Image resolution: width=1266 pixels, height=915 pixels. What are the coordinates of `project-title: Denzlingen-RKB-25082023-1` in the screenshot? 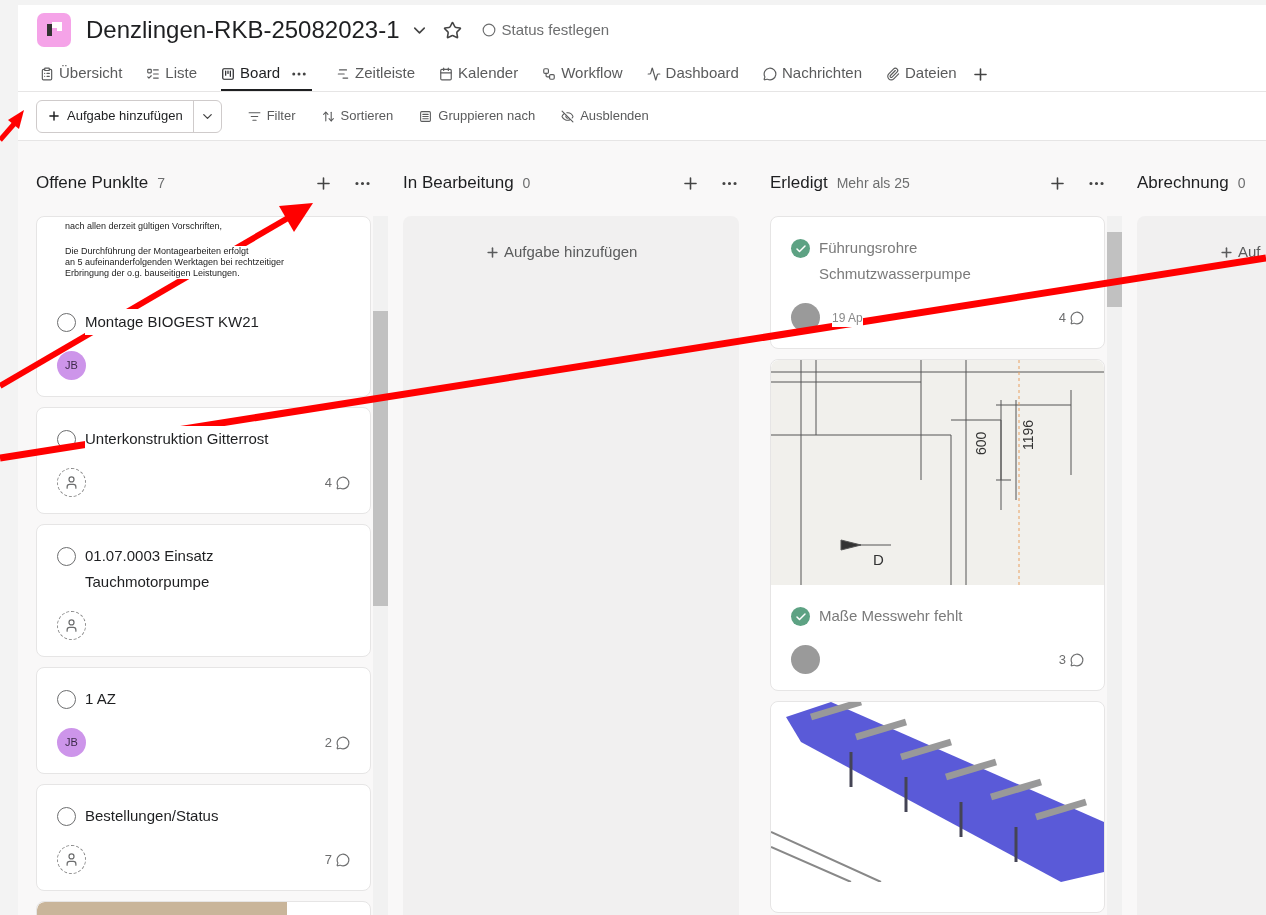 It's located at (243, 30).